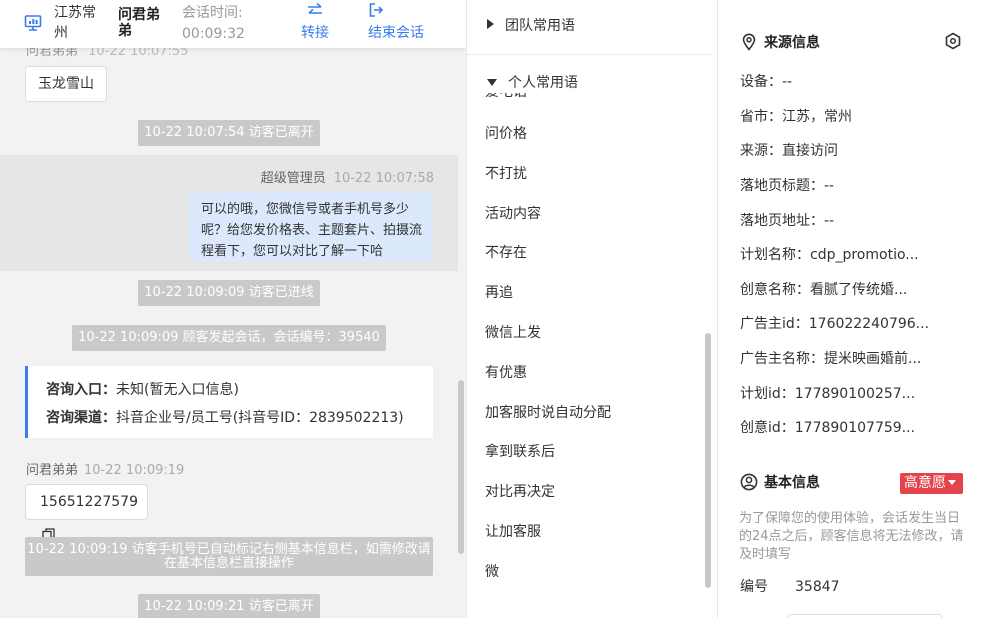  Describe the element at coordinates (548, 303) in the screenshot. I see `phrase-item: 再追` at that location.